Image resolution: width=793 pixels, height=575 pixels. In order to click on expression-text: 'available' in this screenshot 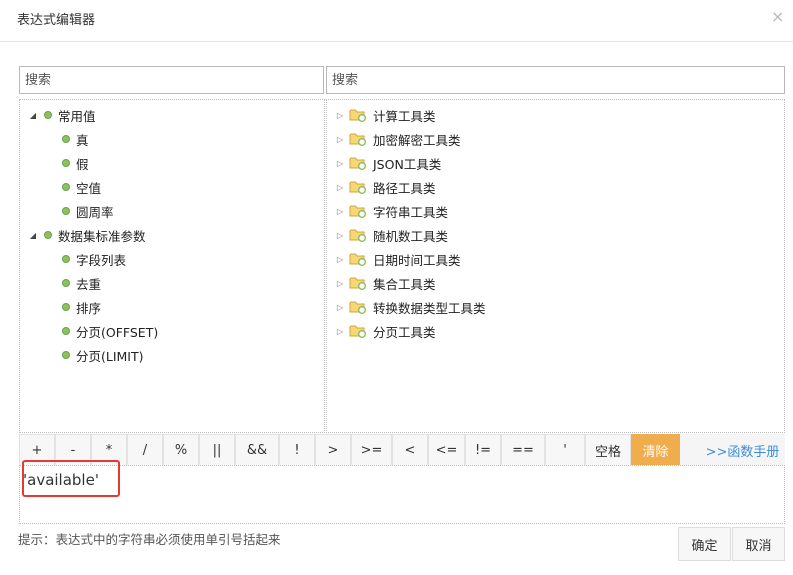, I will do `click(61, 480)`.